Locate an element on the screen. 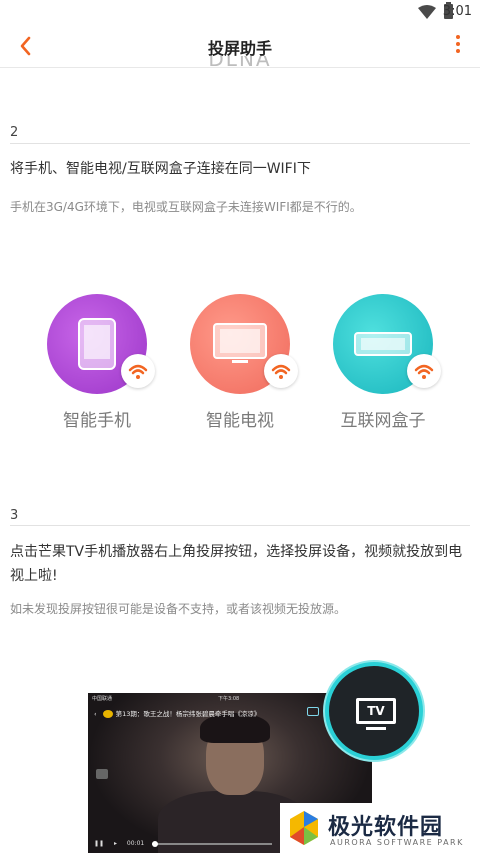  cast-icon is located at coordinates (313, 711).